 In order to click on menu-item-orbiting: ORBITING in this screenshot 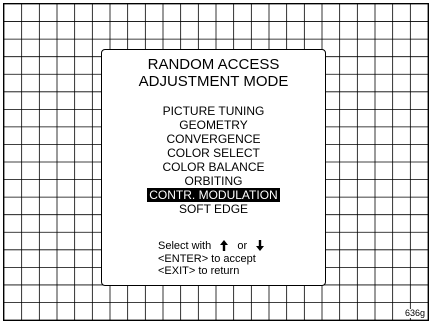, I will do `click(213, 181)`.